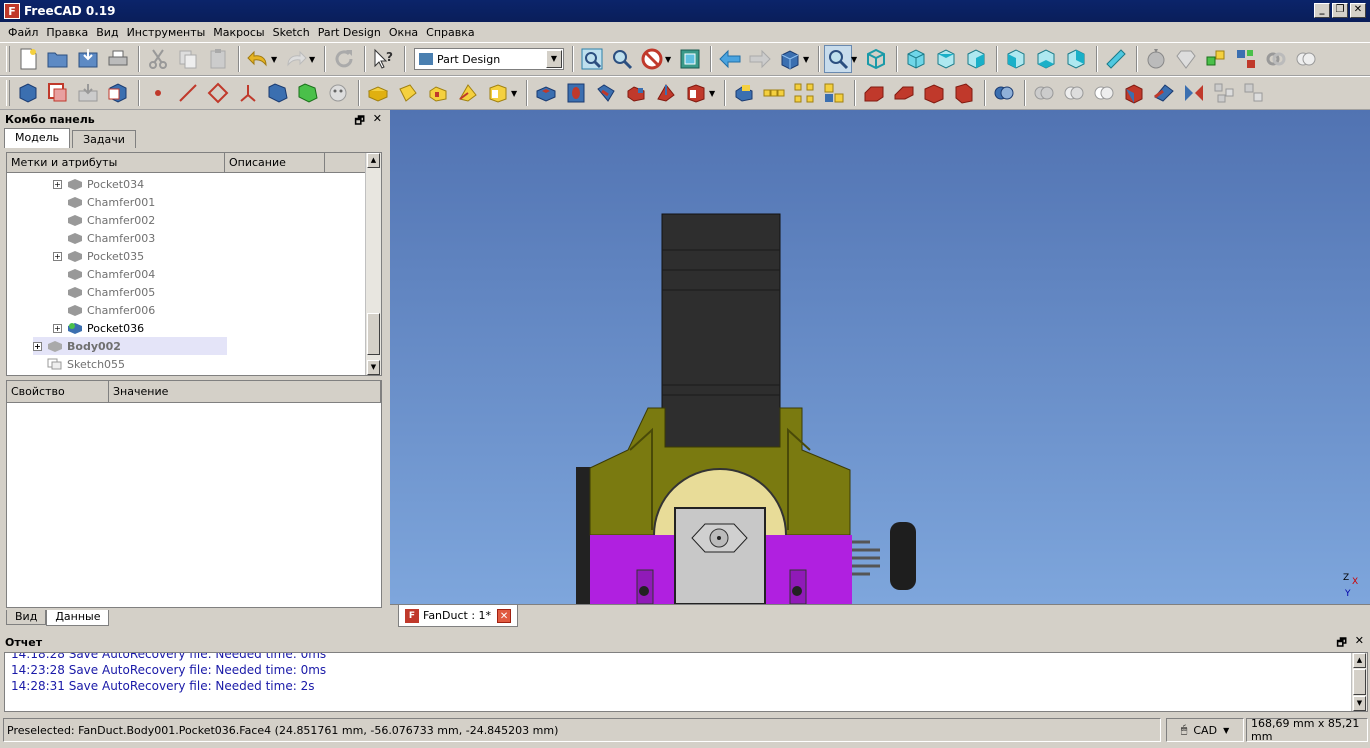  Describe the element at coordinates (1134, 93) in the screenshot. I see `sprocket-icon` at that location.